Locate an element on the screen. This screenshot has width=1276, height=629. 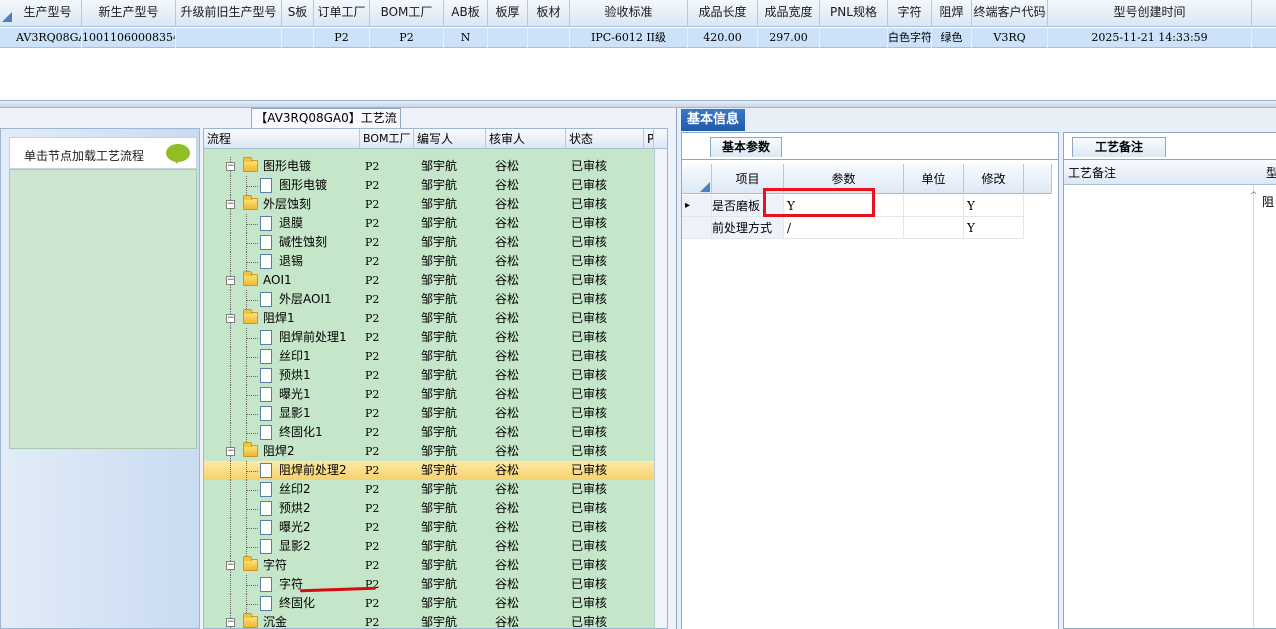
flow-tree-row: 显影2 P2 邹宇航 谷松 已审核 is located at coordinates (429, 546).